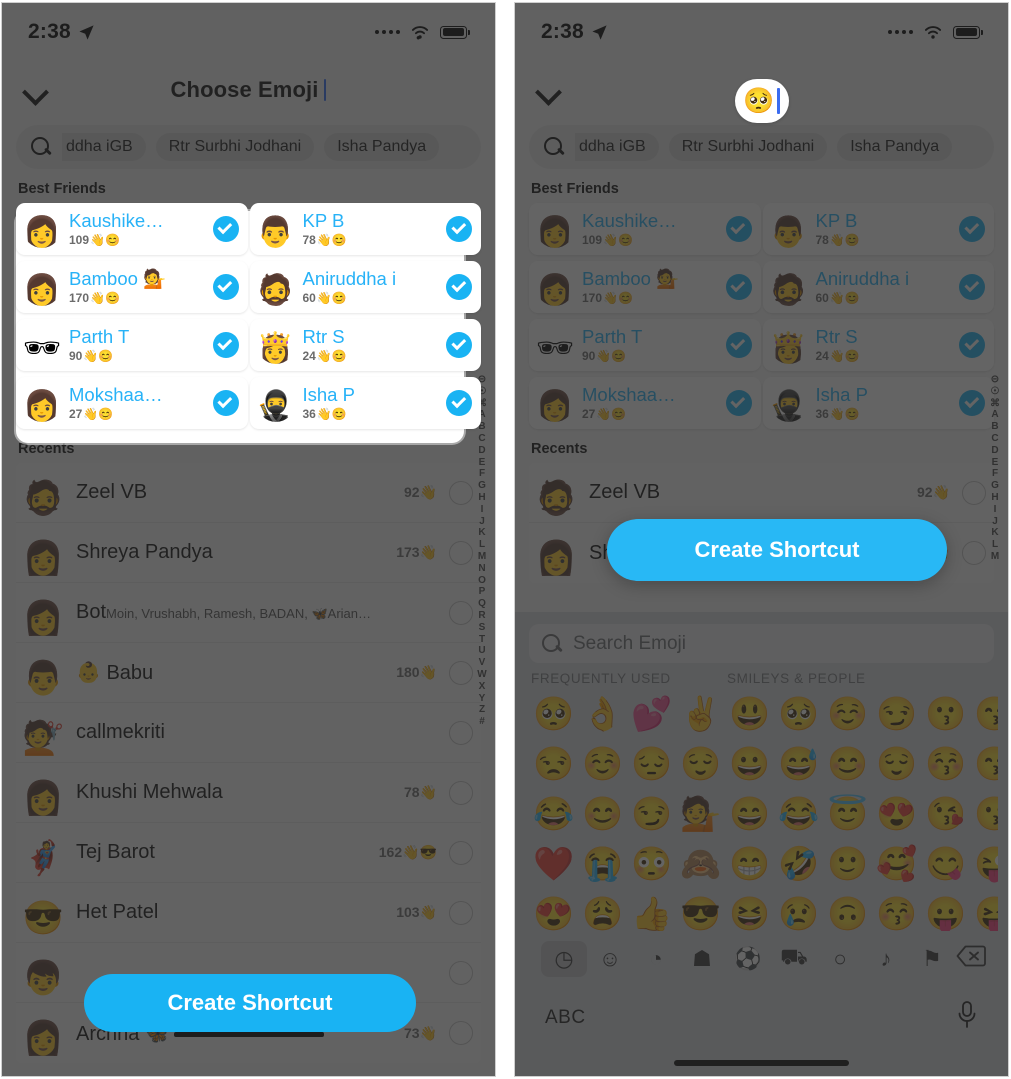 Image resolution: width=1011 pixels, height=1079 pixels. I want to click on alphabet-index-letter: A, so click(994, 415).